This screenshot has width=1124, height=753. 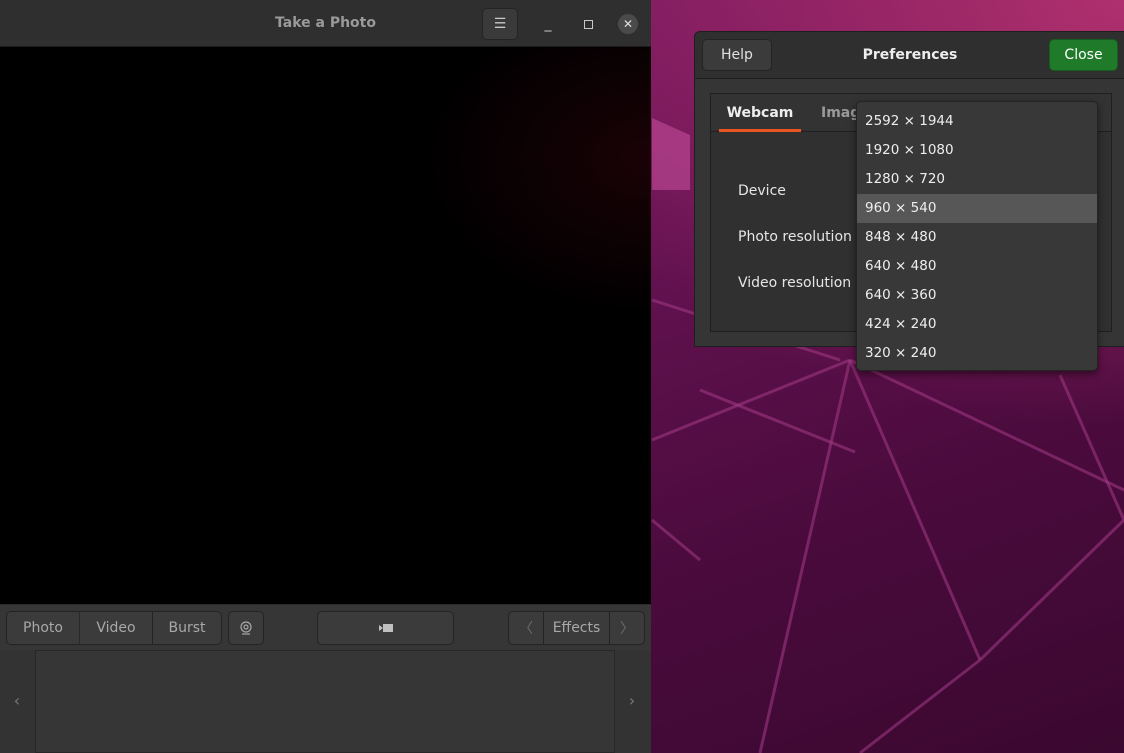 What do you see at coordinates (977, 150) in the screenshot?
I see `resolution-option: 1920 × 1080` at bounding box center [977, 150].